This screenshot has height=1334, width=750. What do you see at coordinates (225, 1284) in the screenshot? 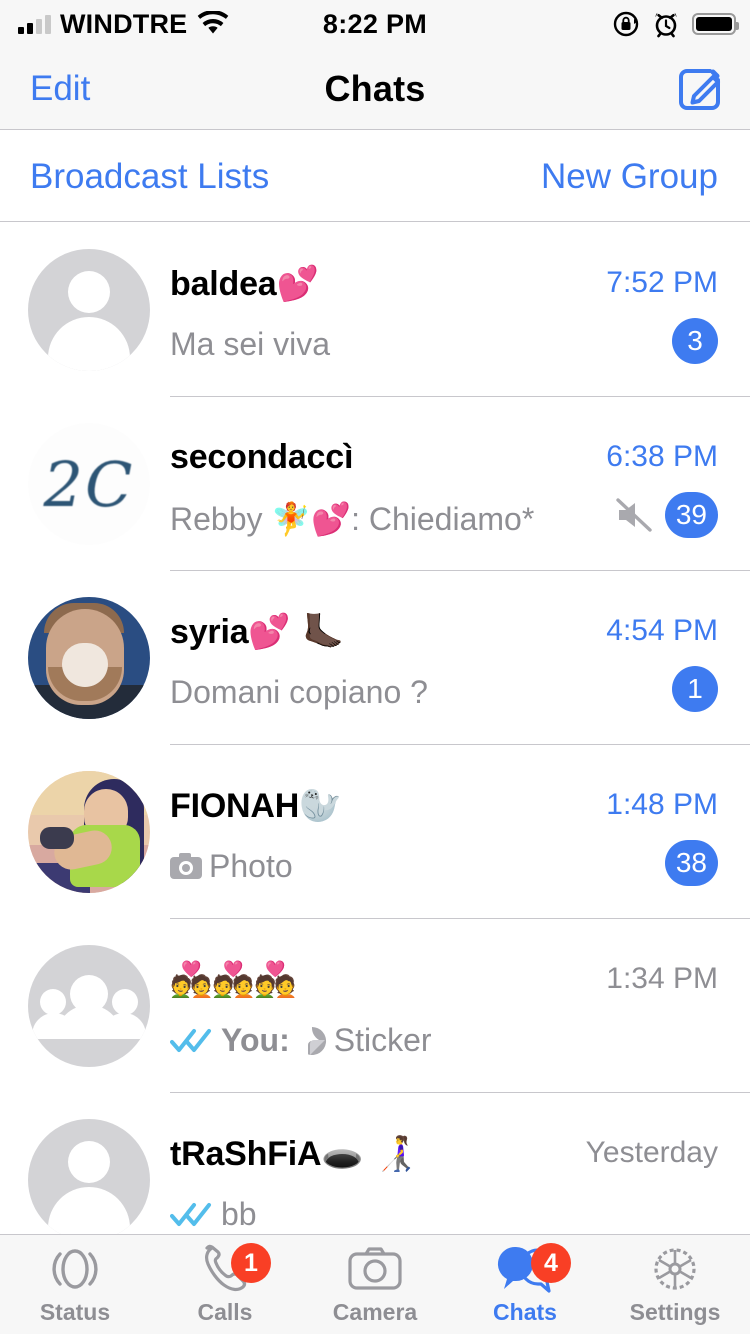
I see `tab-calls: Calls 1` at bounding box center [225, 1284].